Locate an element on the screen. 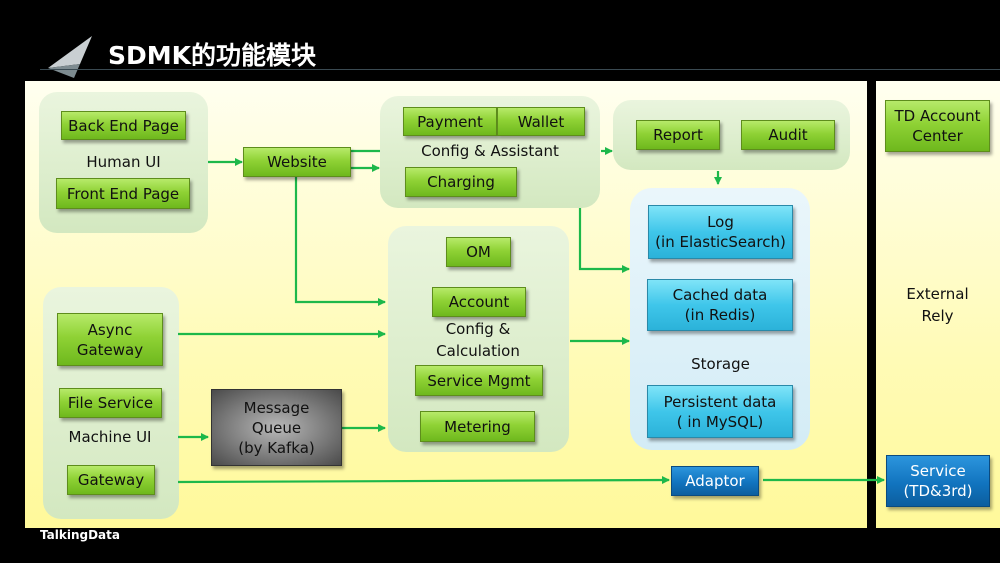 The height and width of the screenshot is (563, 1000). account-box: Account is located at coordinates (479, 302).